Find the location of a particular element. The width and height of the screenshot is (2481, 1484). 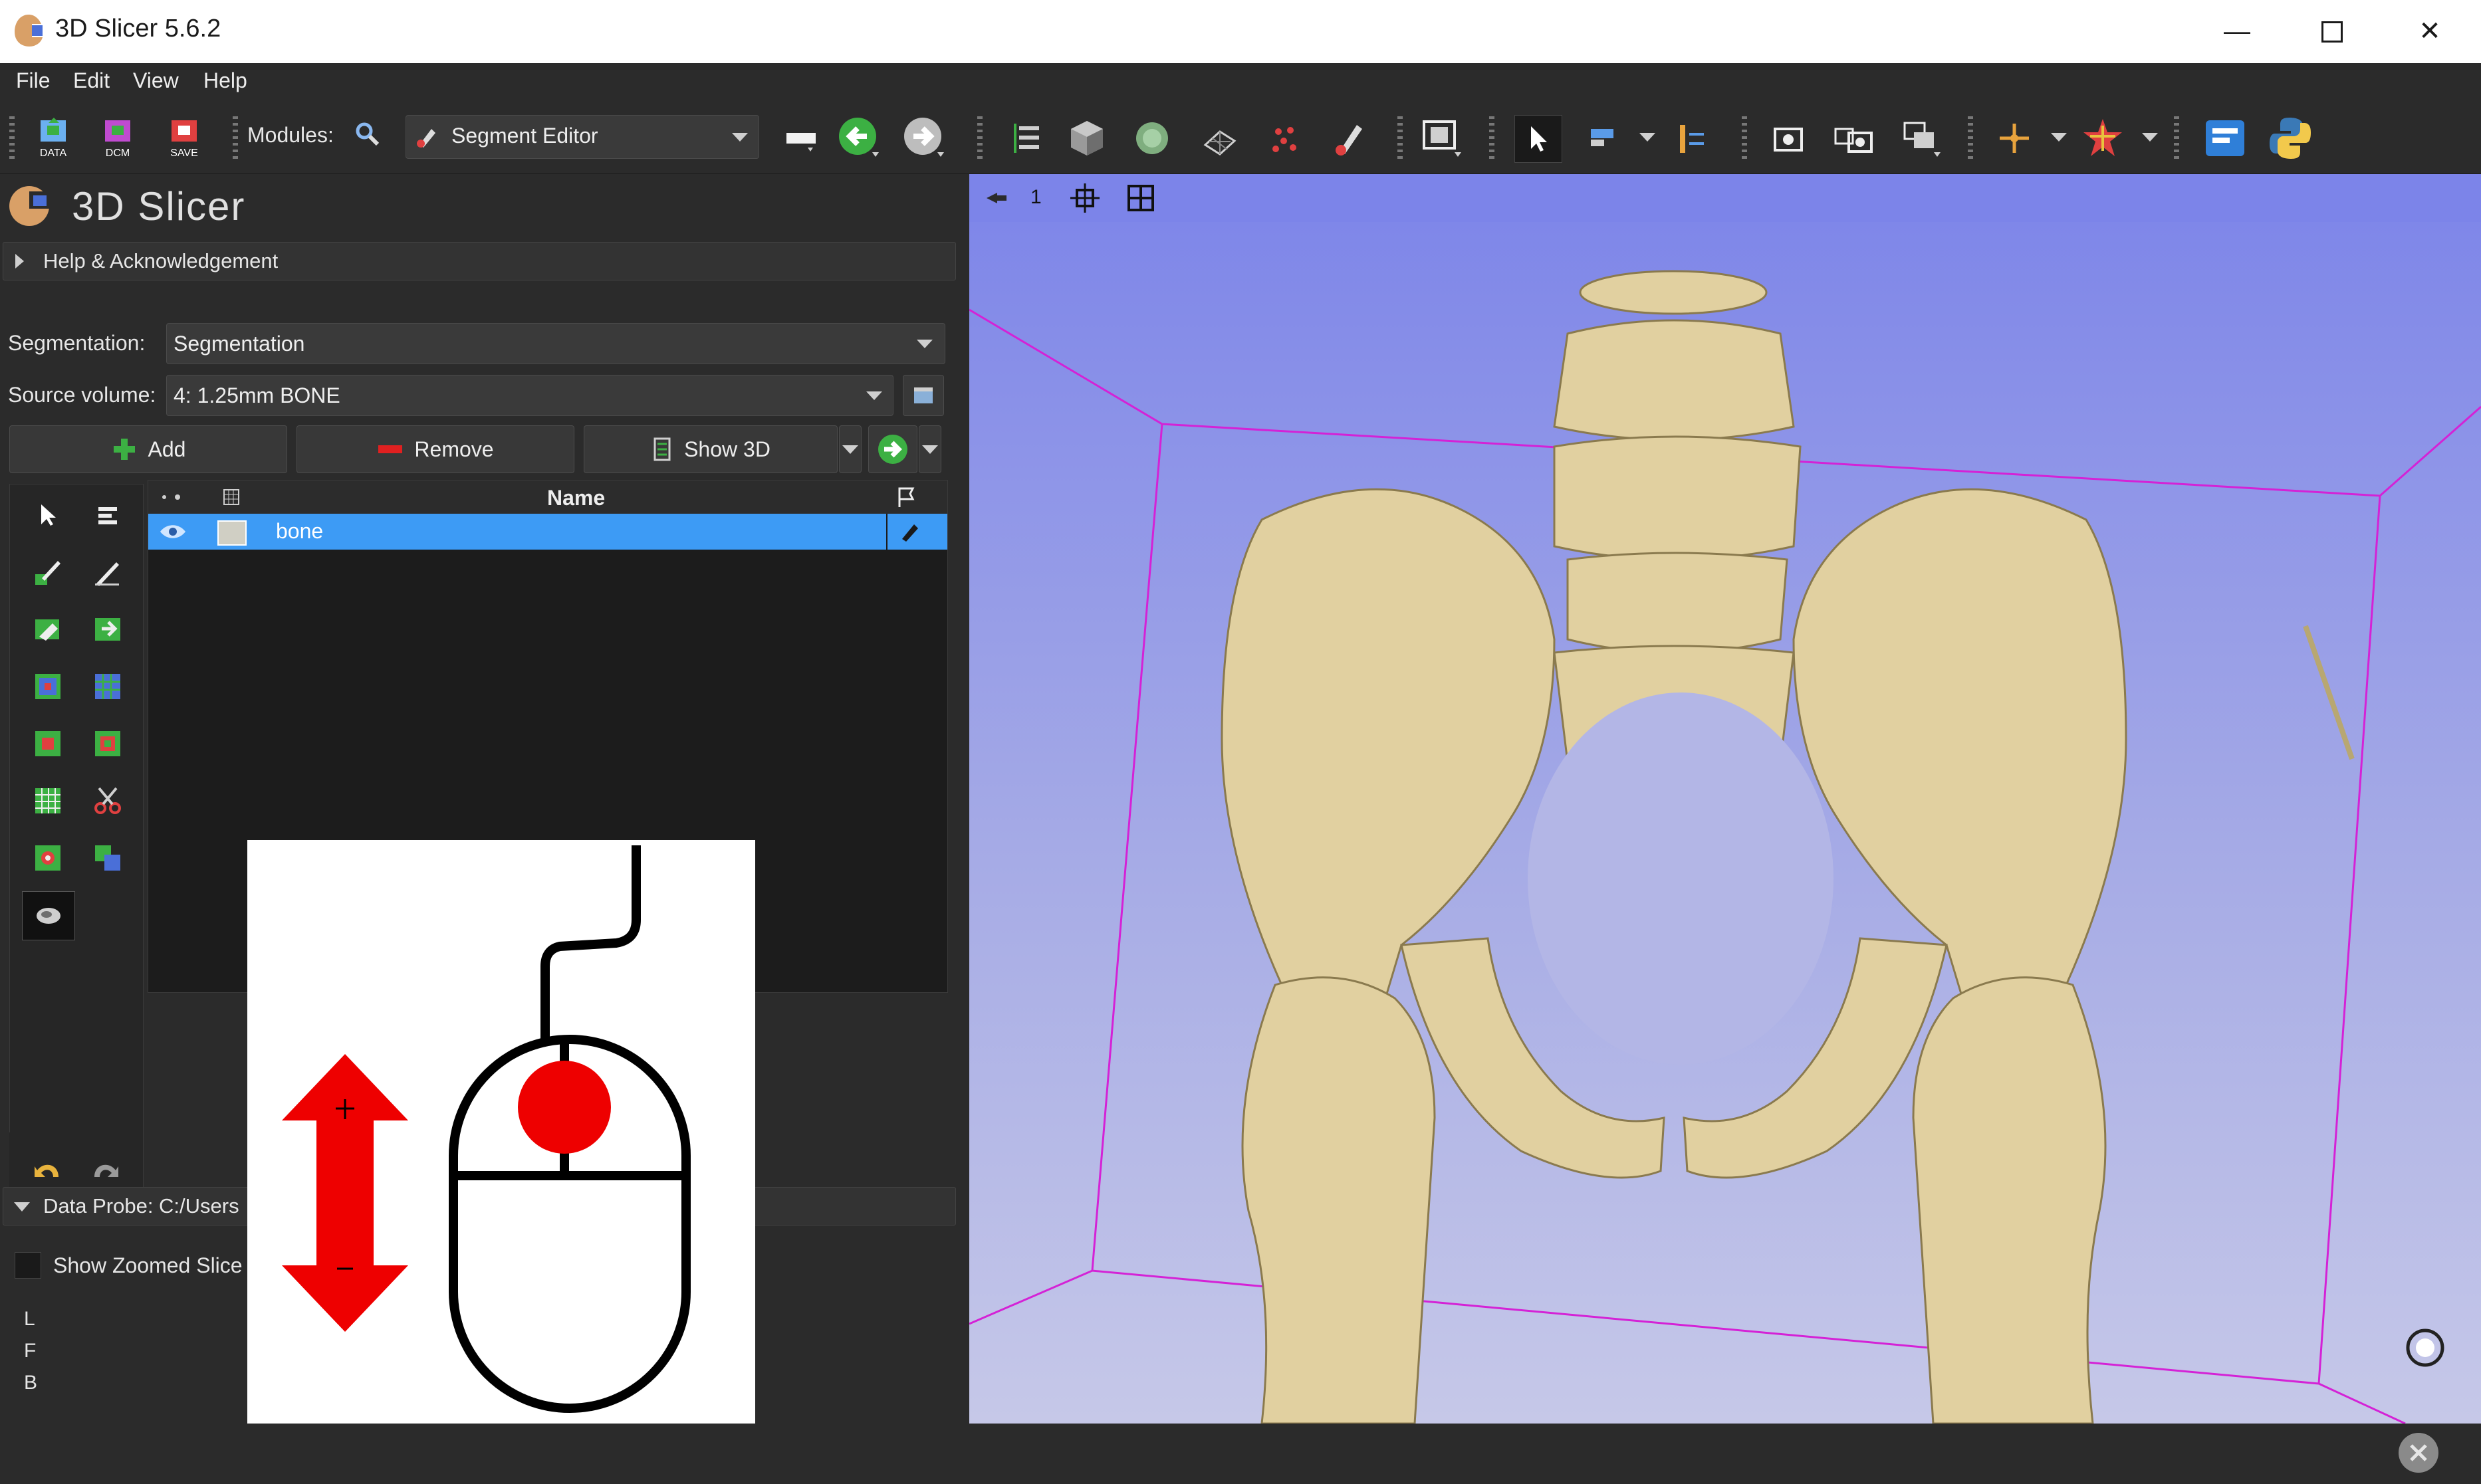

minus-icon is located at coordinates (390, 449).